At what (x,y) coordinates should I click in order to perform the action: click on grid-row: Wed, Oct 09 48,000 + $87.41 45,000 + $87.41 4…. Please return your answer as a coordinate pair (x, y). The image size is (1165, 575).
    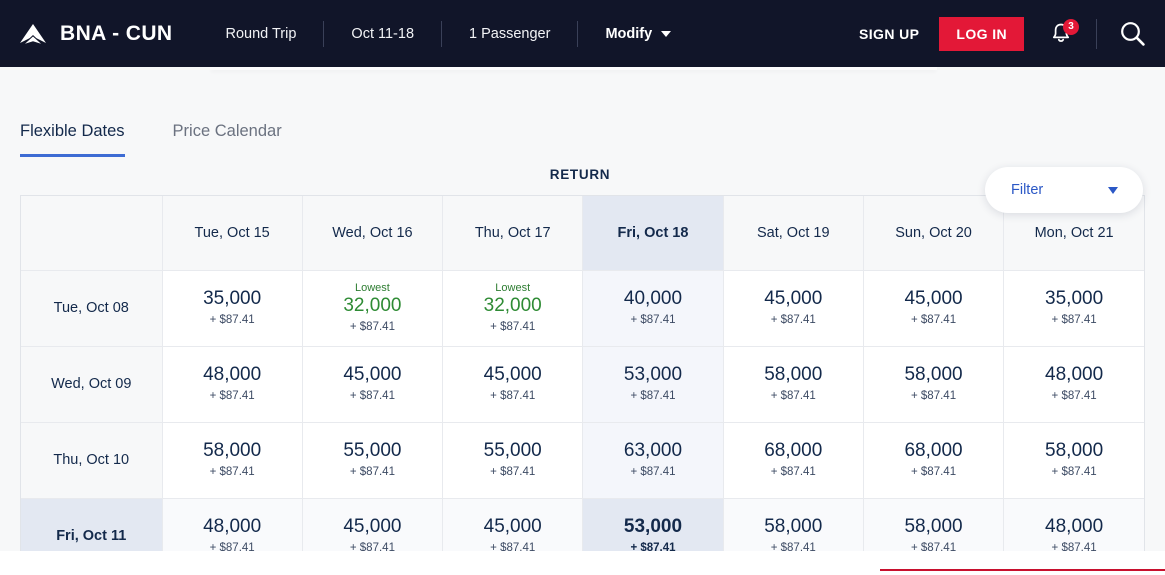
    Looking at the image, I should click on (582, 384).